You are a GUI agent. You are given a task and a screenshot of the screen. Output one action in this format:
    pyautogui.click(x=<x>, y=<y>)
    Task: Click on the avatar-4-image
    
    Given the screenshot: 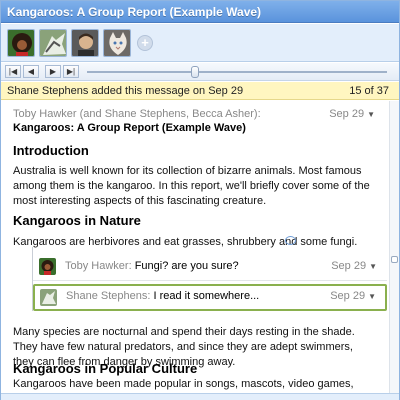 What is the action you would take?
    pyautogui.click(x=117, y=43)
    